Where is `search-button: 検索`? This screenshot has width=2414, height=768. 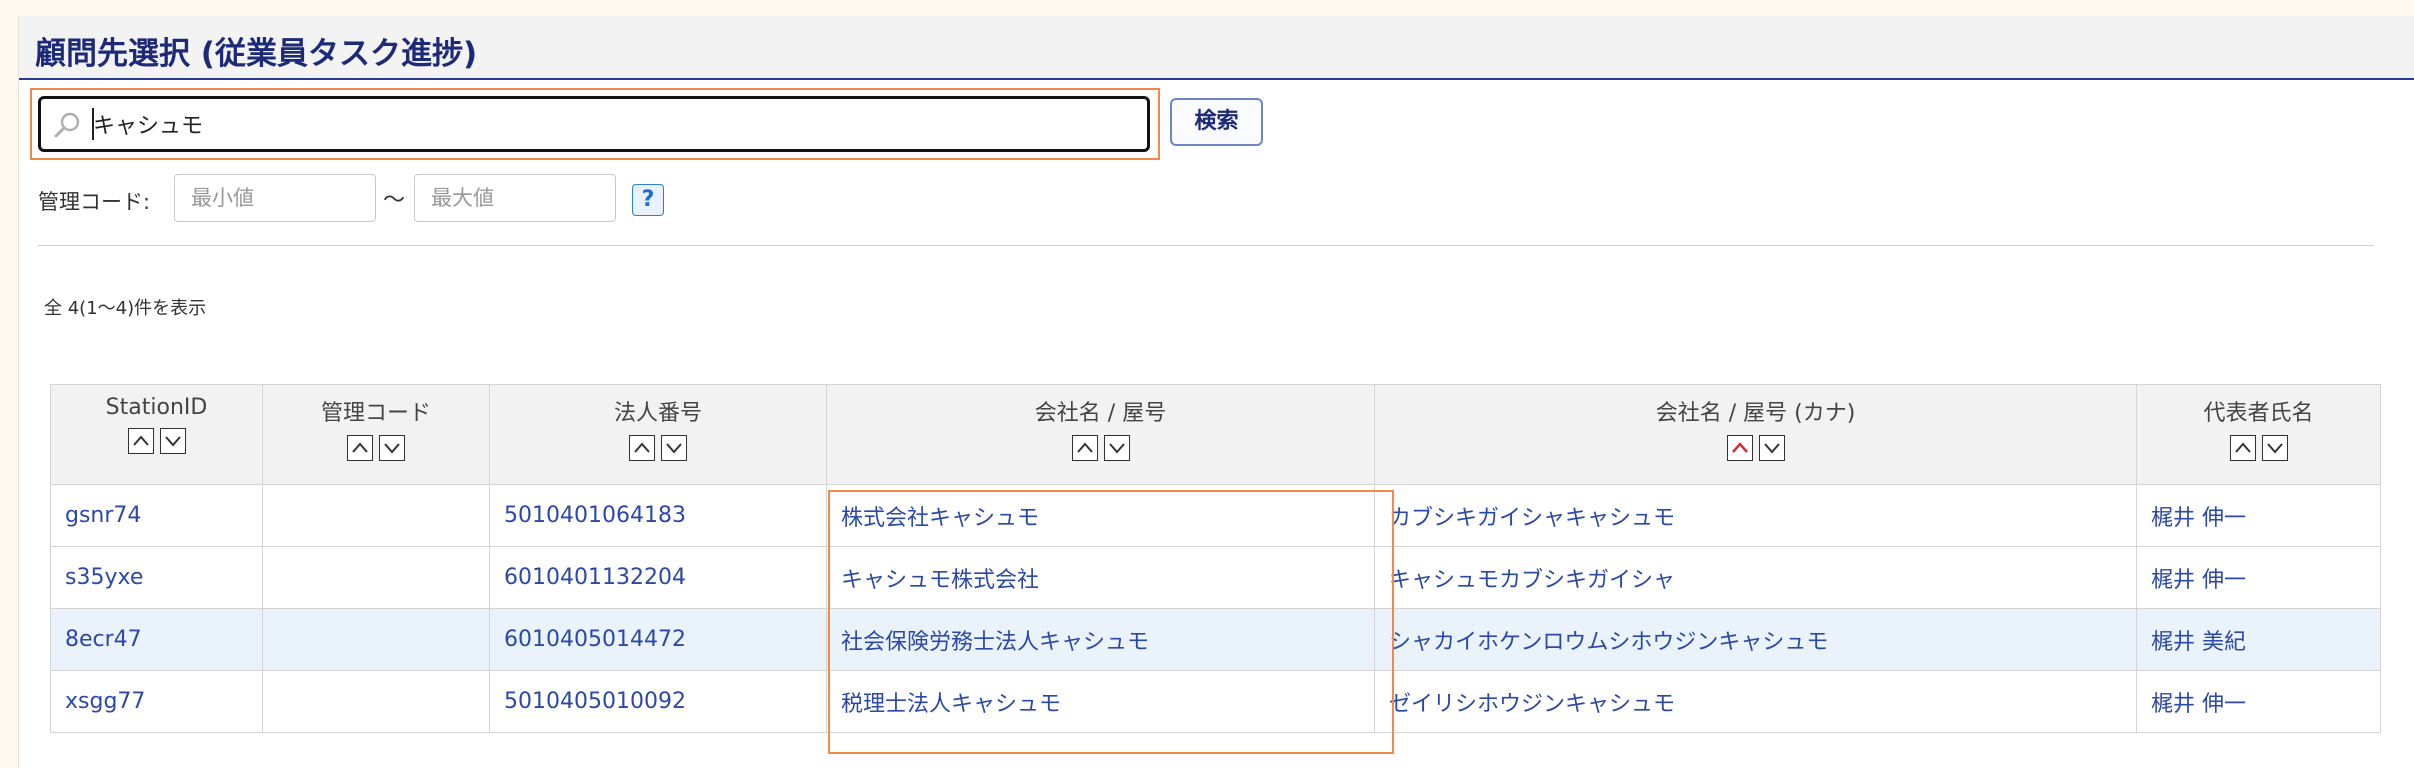 search-button: 検索 is located at coordinates (1216, 122).